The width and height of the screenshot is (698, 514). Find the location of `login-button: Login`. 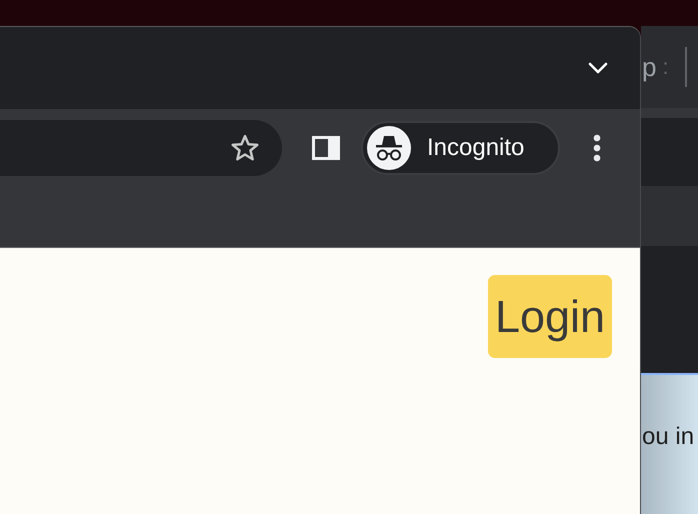

login-button: Login is located at coordinates (550, 316).